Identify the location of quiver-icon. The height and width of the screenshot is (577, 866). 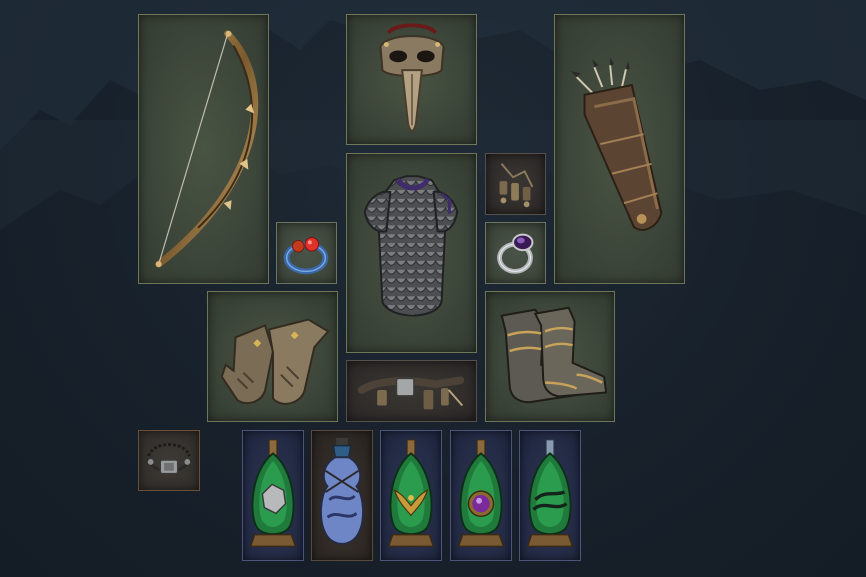
(616, 144).